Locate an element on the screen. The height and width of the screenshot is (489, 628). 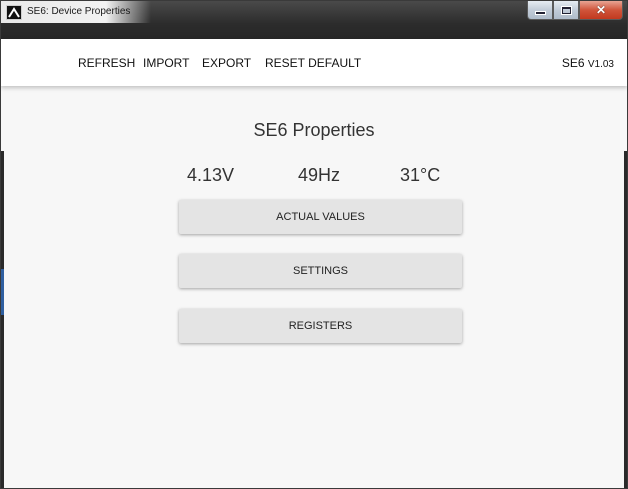
close-icon: ✕ is located at coordinates (601, 10).